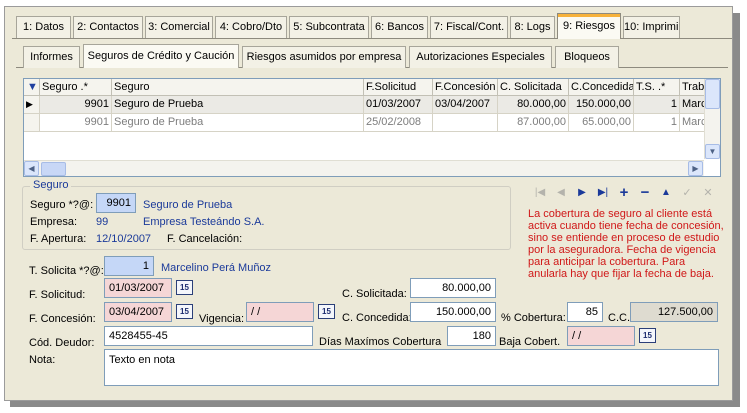 This screenshot has height=413, width=747. What do you see at coordinates (469, 27) in the screenshot?
I see `tab-fiscal-cont: 7: Fiscal/Cont.` at bounding box center [469, 27].